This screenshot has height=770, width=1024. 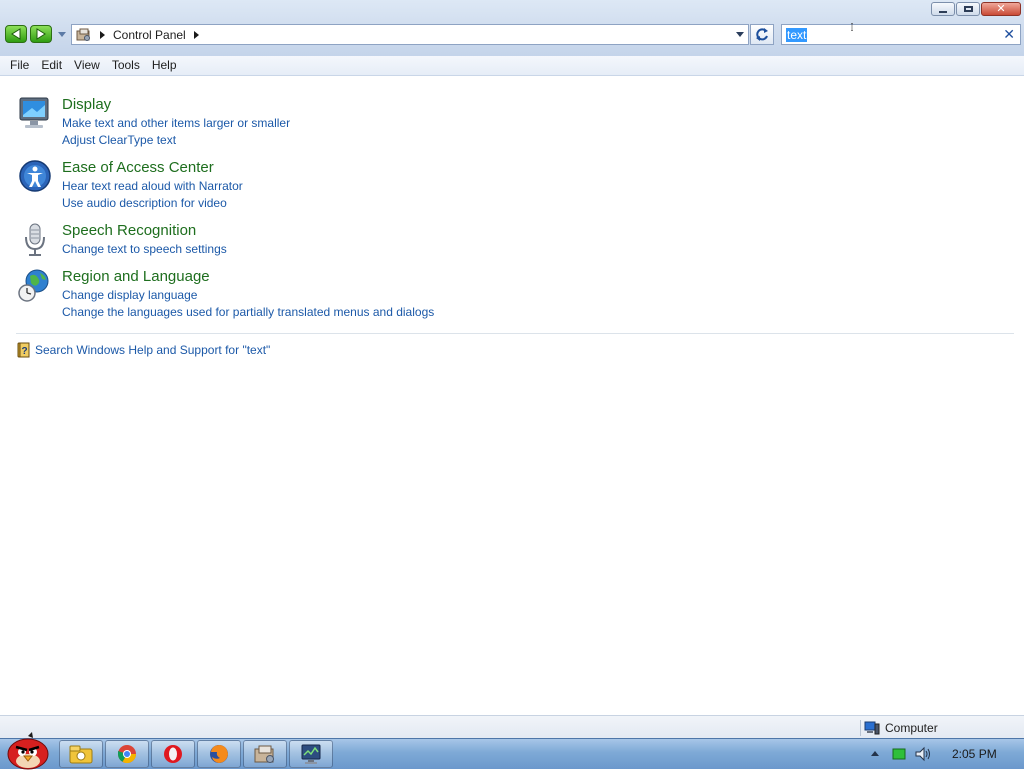 I want to click on windows-explorer-icon, so click(x=81, y=754).